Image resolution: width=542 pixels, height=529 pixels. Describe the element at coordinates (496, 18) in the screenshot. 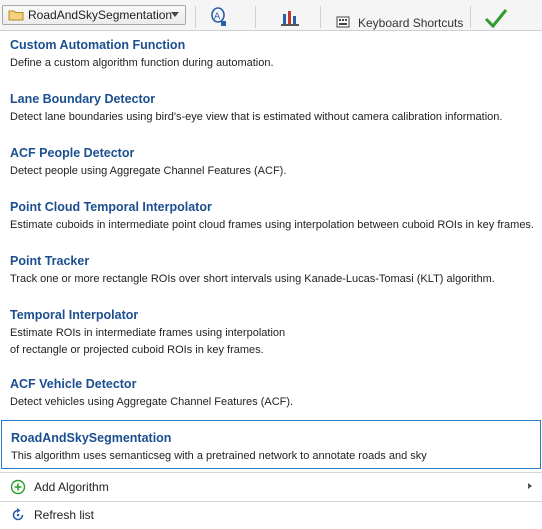

I see `checkmark-icon` at that location.